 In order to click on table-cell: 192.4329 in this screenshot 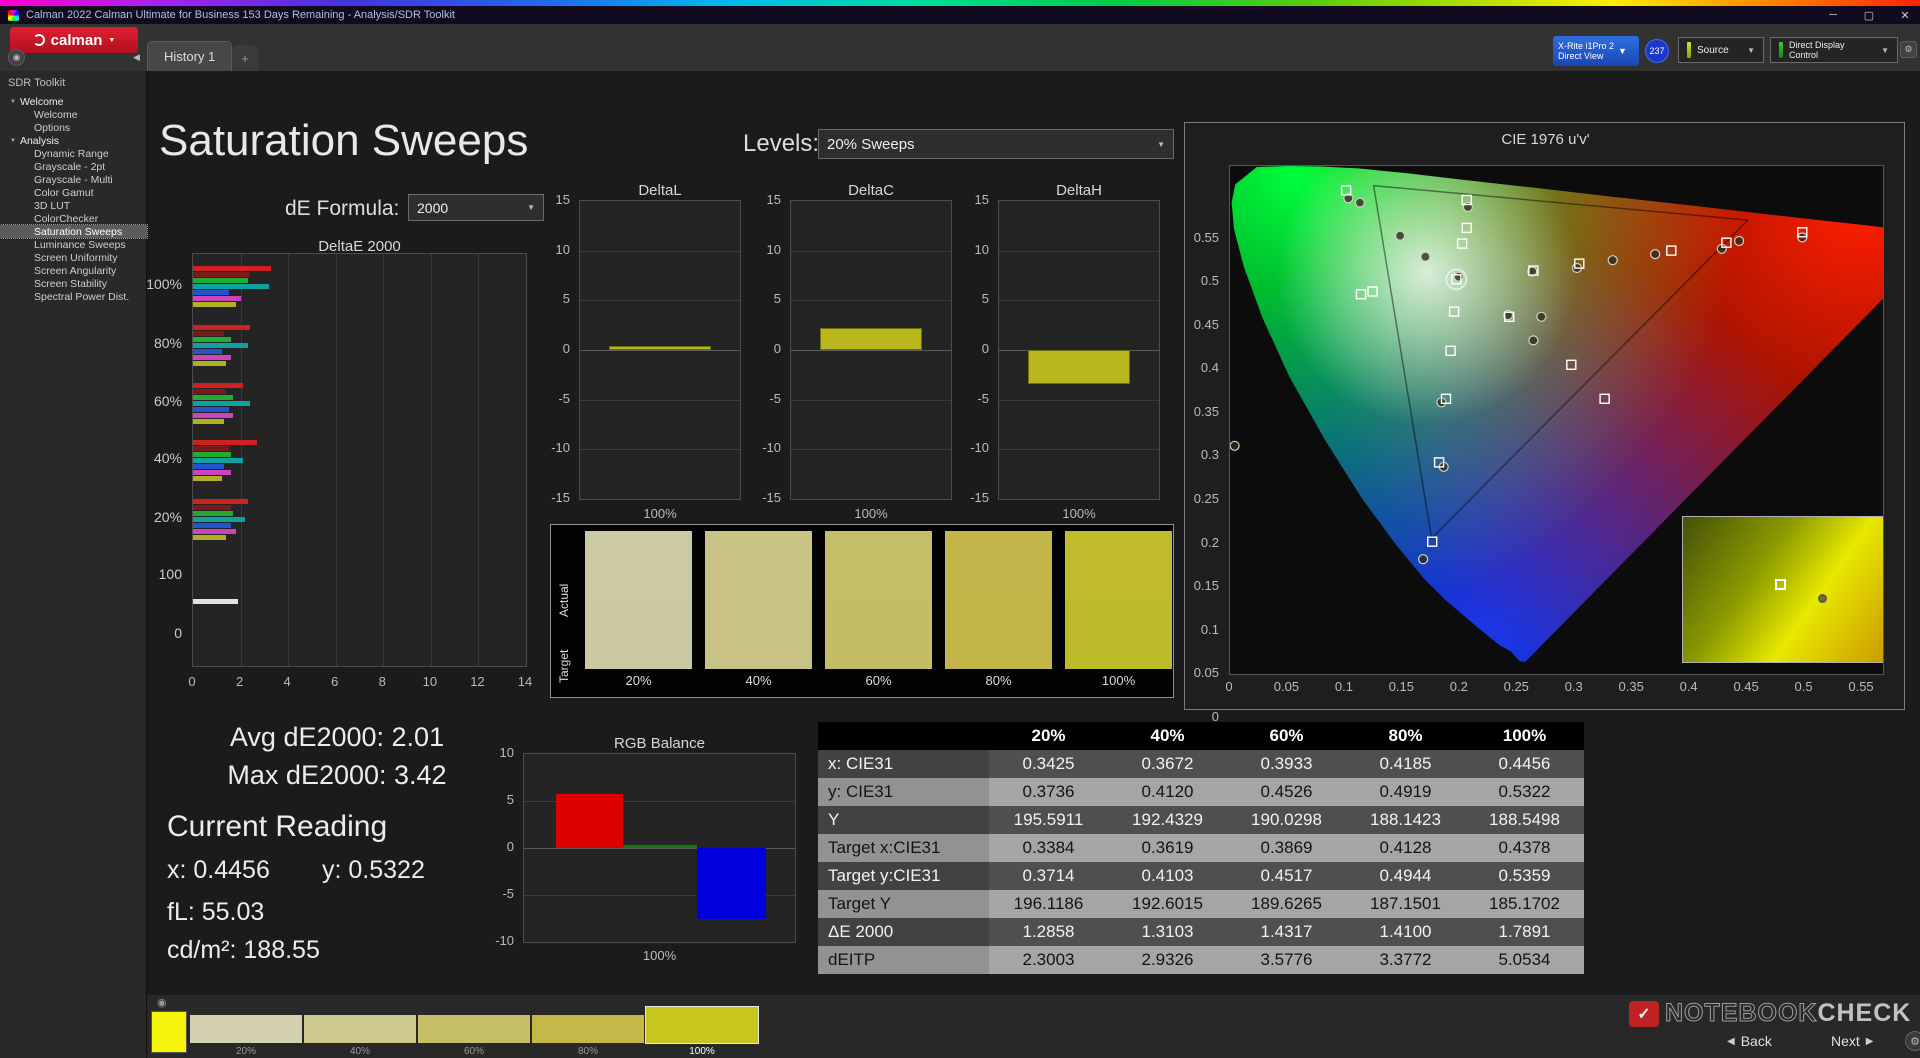, I will do `click(1167, 819)`.